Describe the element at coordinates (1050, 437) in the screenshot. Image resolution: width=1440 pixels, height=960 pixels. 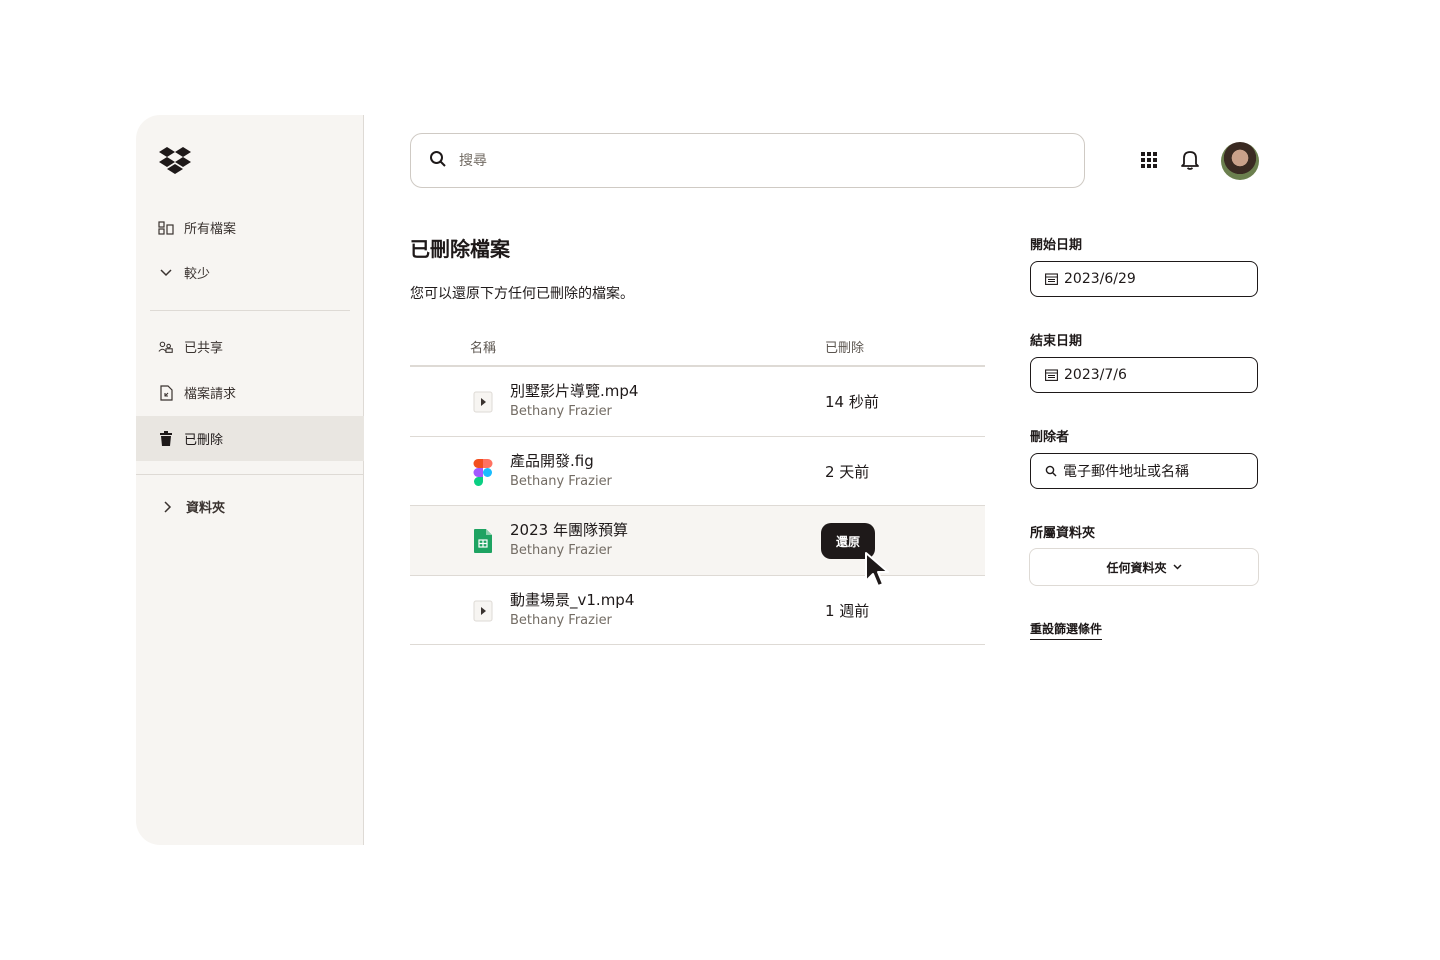
I see `deleted-by-label: 刪除者` at that location.